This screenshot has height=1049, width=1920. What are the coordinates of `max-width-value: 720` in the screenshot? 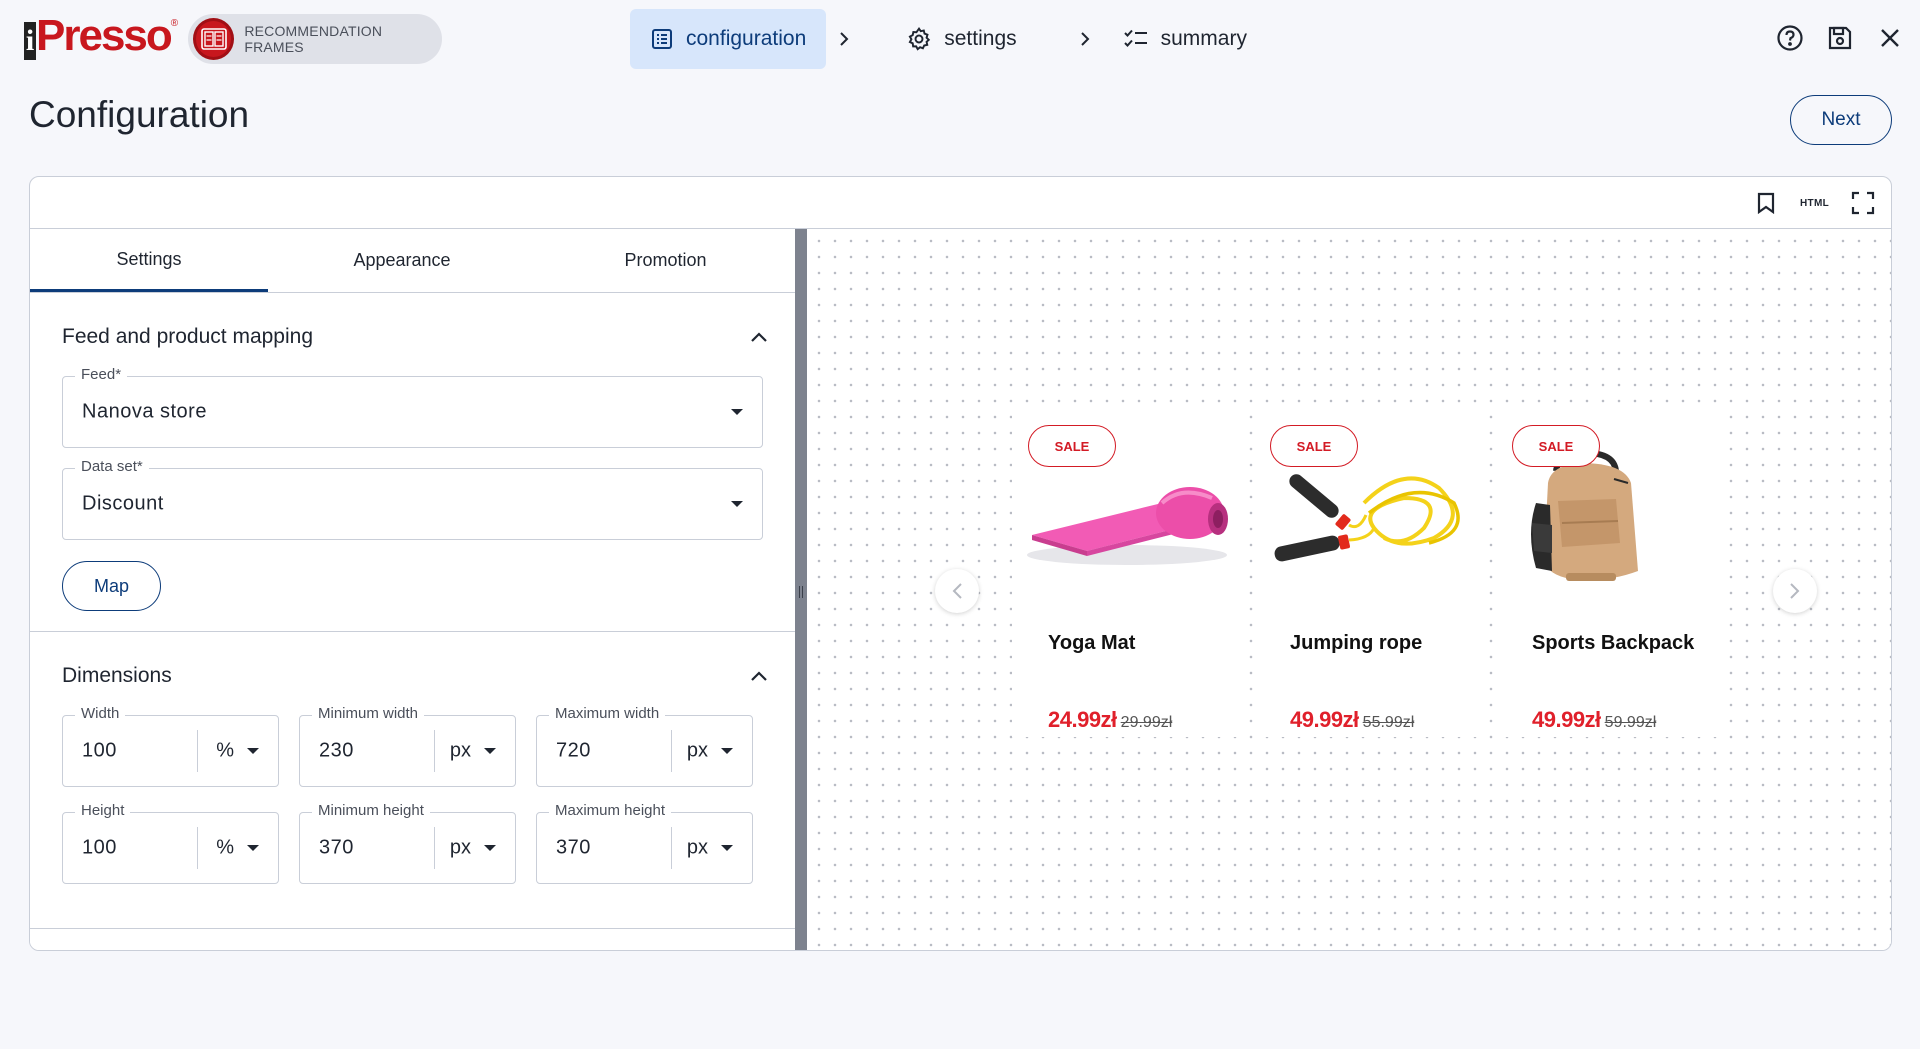 It's located at (573, 751).